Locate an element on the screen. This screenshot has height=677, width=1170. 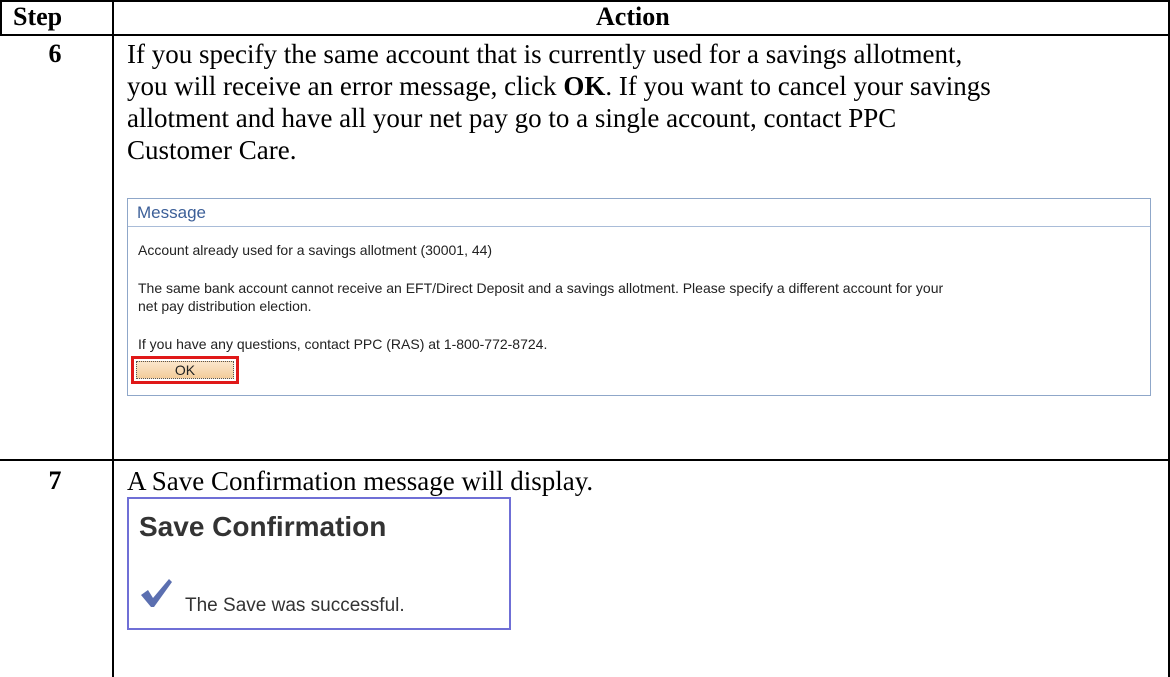
message-line-net-pay: net pay distribution election. is located at coordinates (225, 306).